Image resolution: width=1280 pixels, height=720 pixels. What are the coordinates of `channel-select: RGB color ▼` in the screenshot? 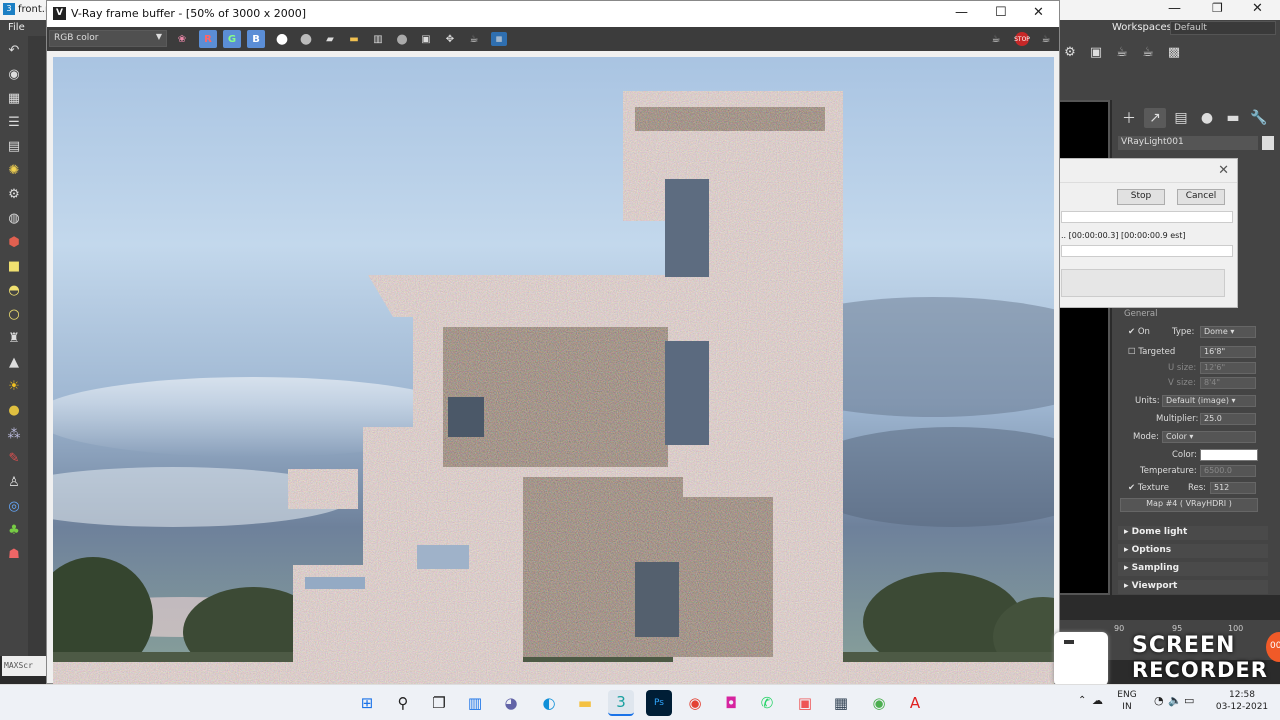 It's located at (108, 38).